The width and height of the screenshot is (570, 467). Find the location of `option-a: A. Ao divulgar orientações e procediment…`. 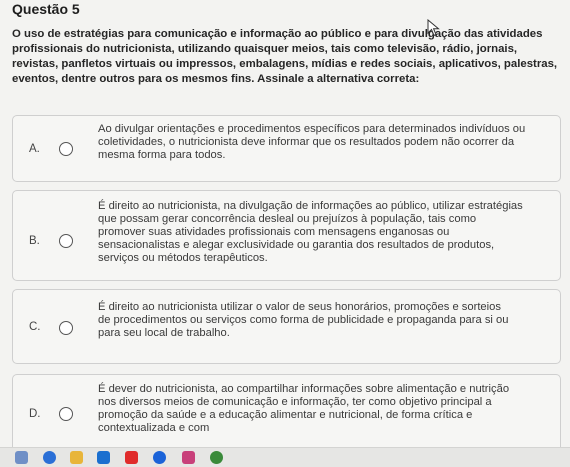

option-a: A. Ao divulgar orientações e procediment… is located at coordinates (286, 148).